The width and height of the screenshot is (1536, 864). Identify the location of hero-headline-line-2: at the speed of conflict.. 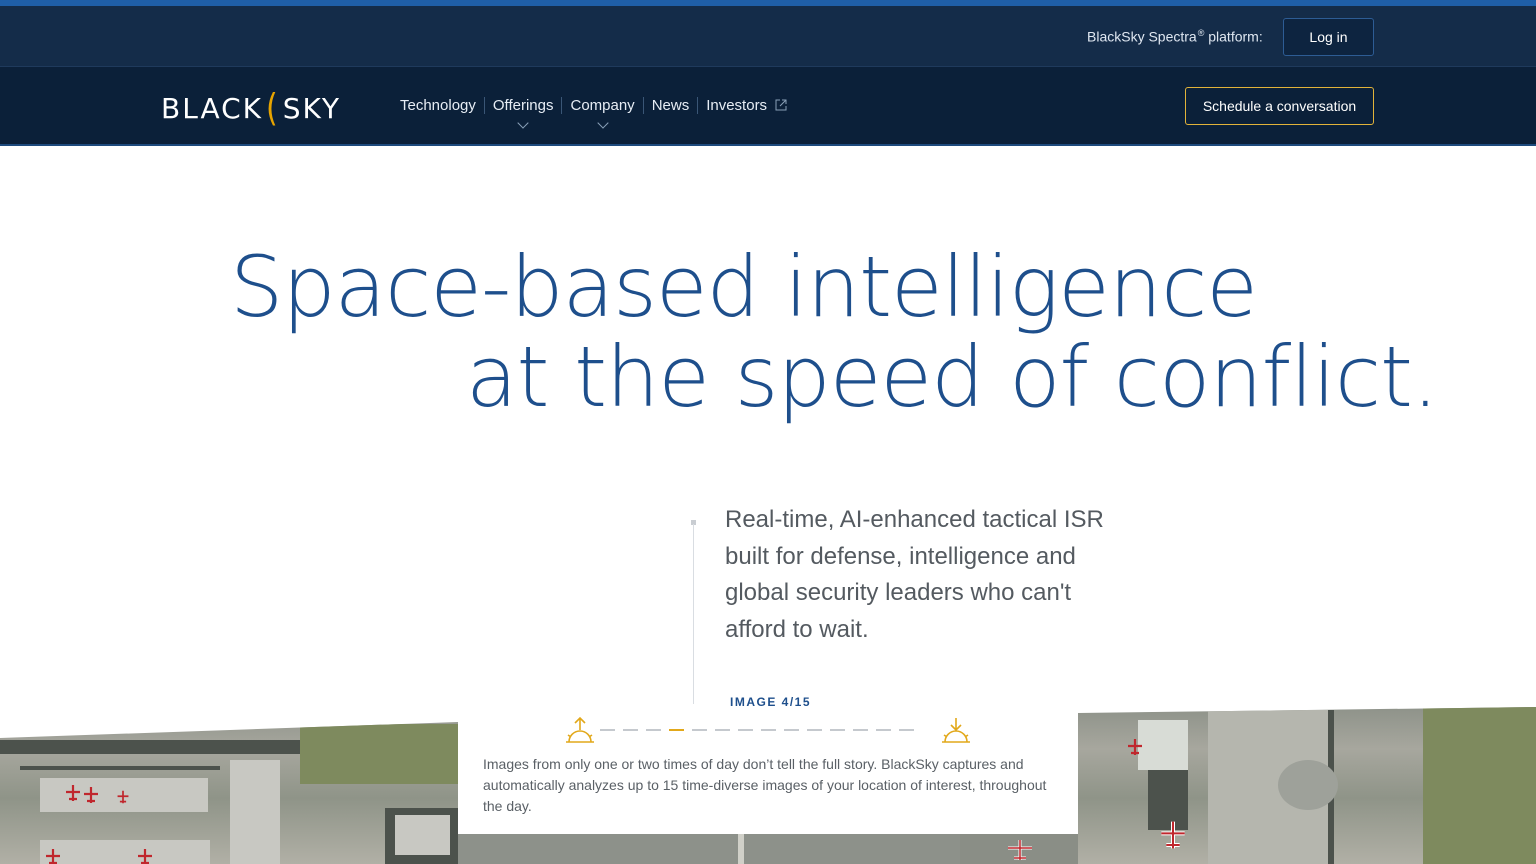
(952, 377).